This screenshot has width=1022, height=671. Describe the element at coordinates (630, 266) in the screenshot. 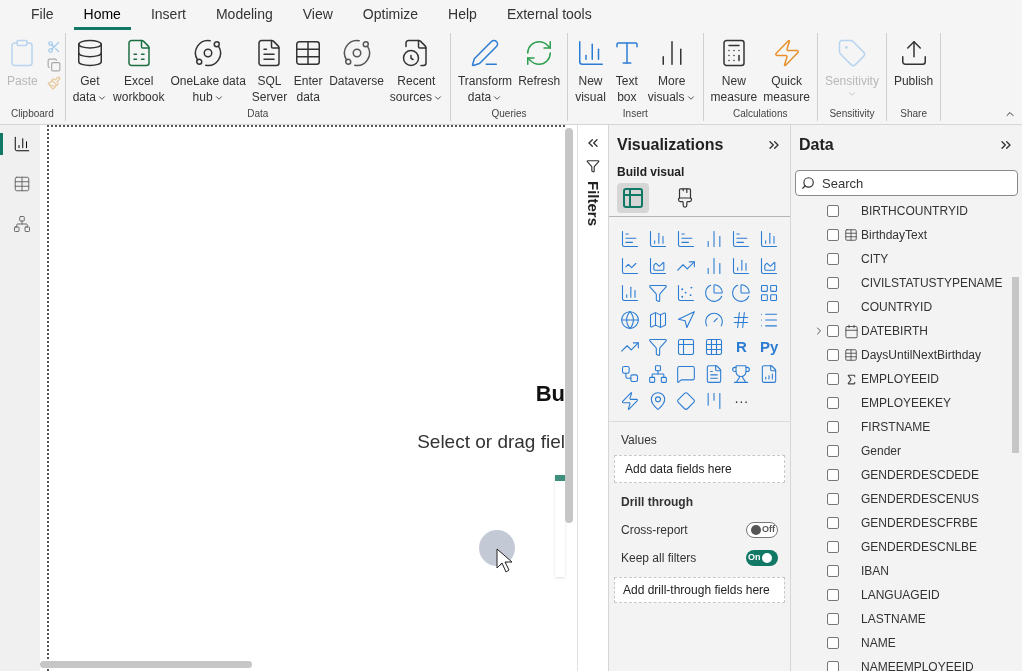

I see `line-chart-icon` at that location.